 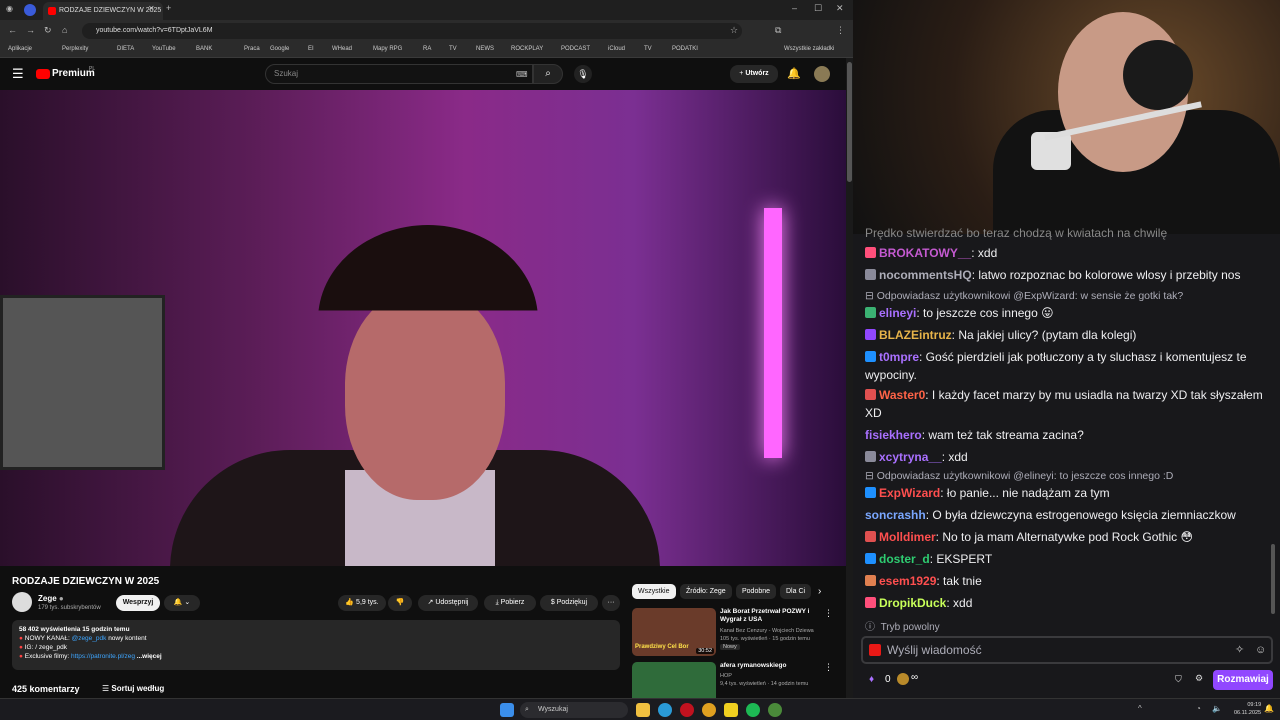 What do you see at coordinates (182, 603) in the screenshot?
I see `subscribed-bell-button: 🔔 ⌄` at bounding box center [182, 603].